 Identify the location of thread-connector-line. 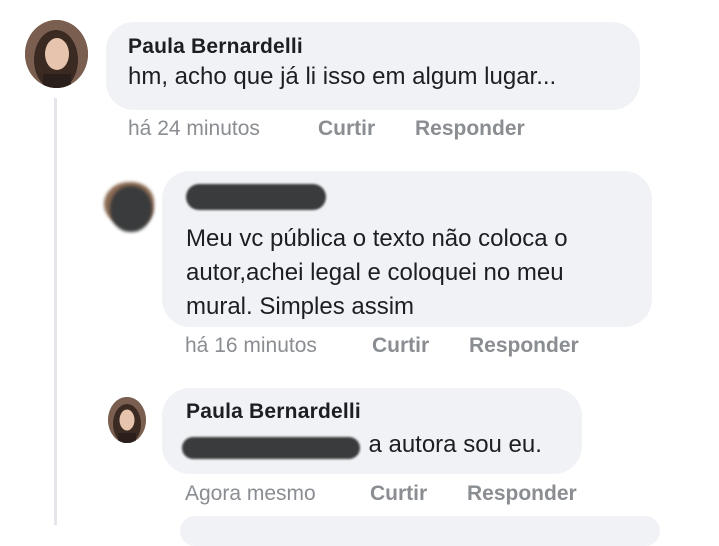
(55, 311).